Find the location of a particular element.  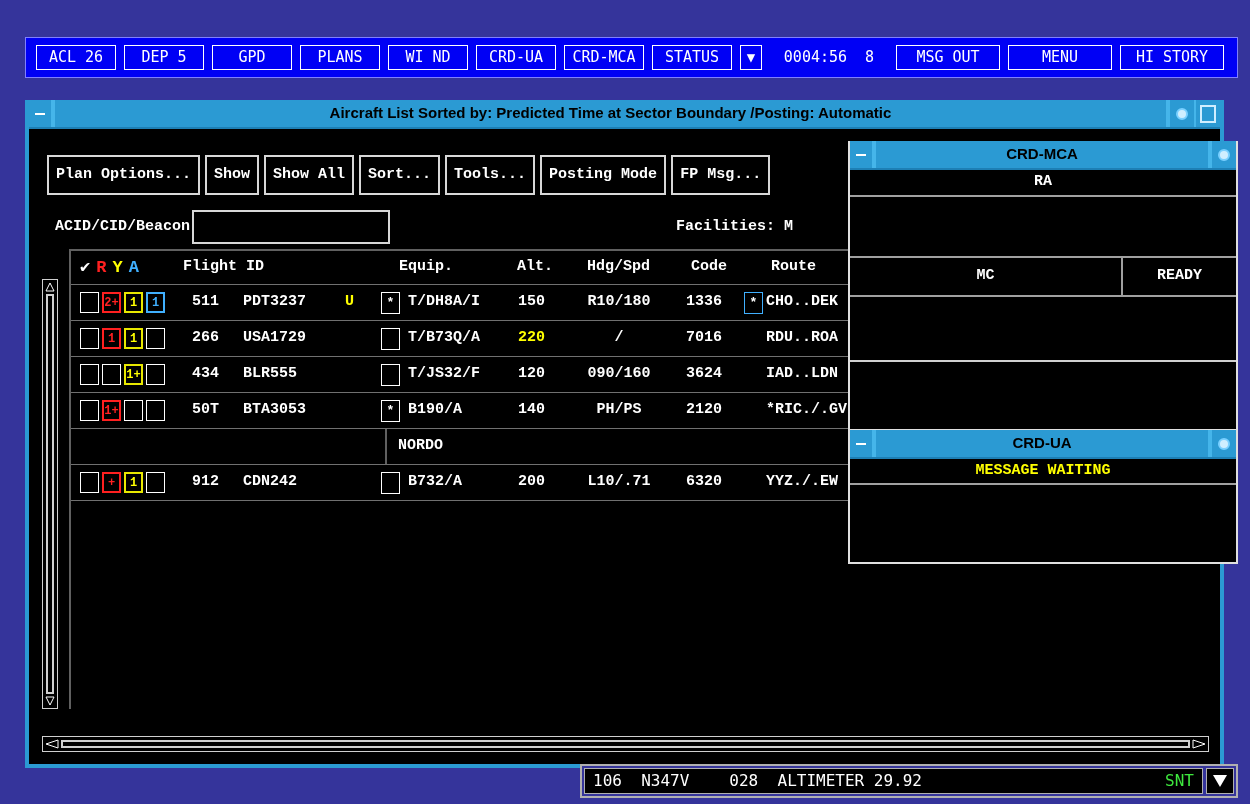

horizontal-scrollbar is located at coordinates (625, 744).